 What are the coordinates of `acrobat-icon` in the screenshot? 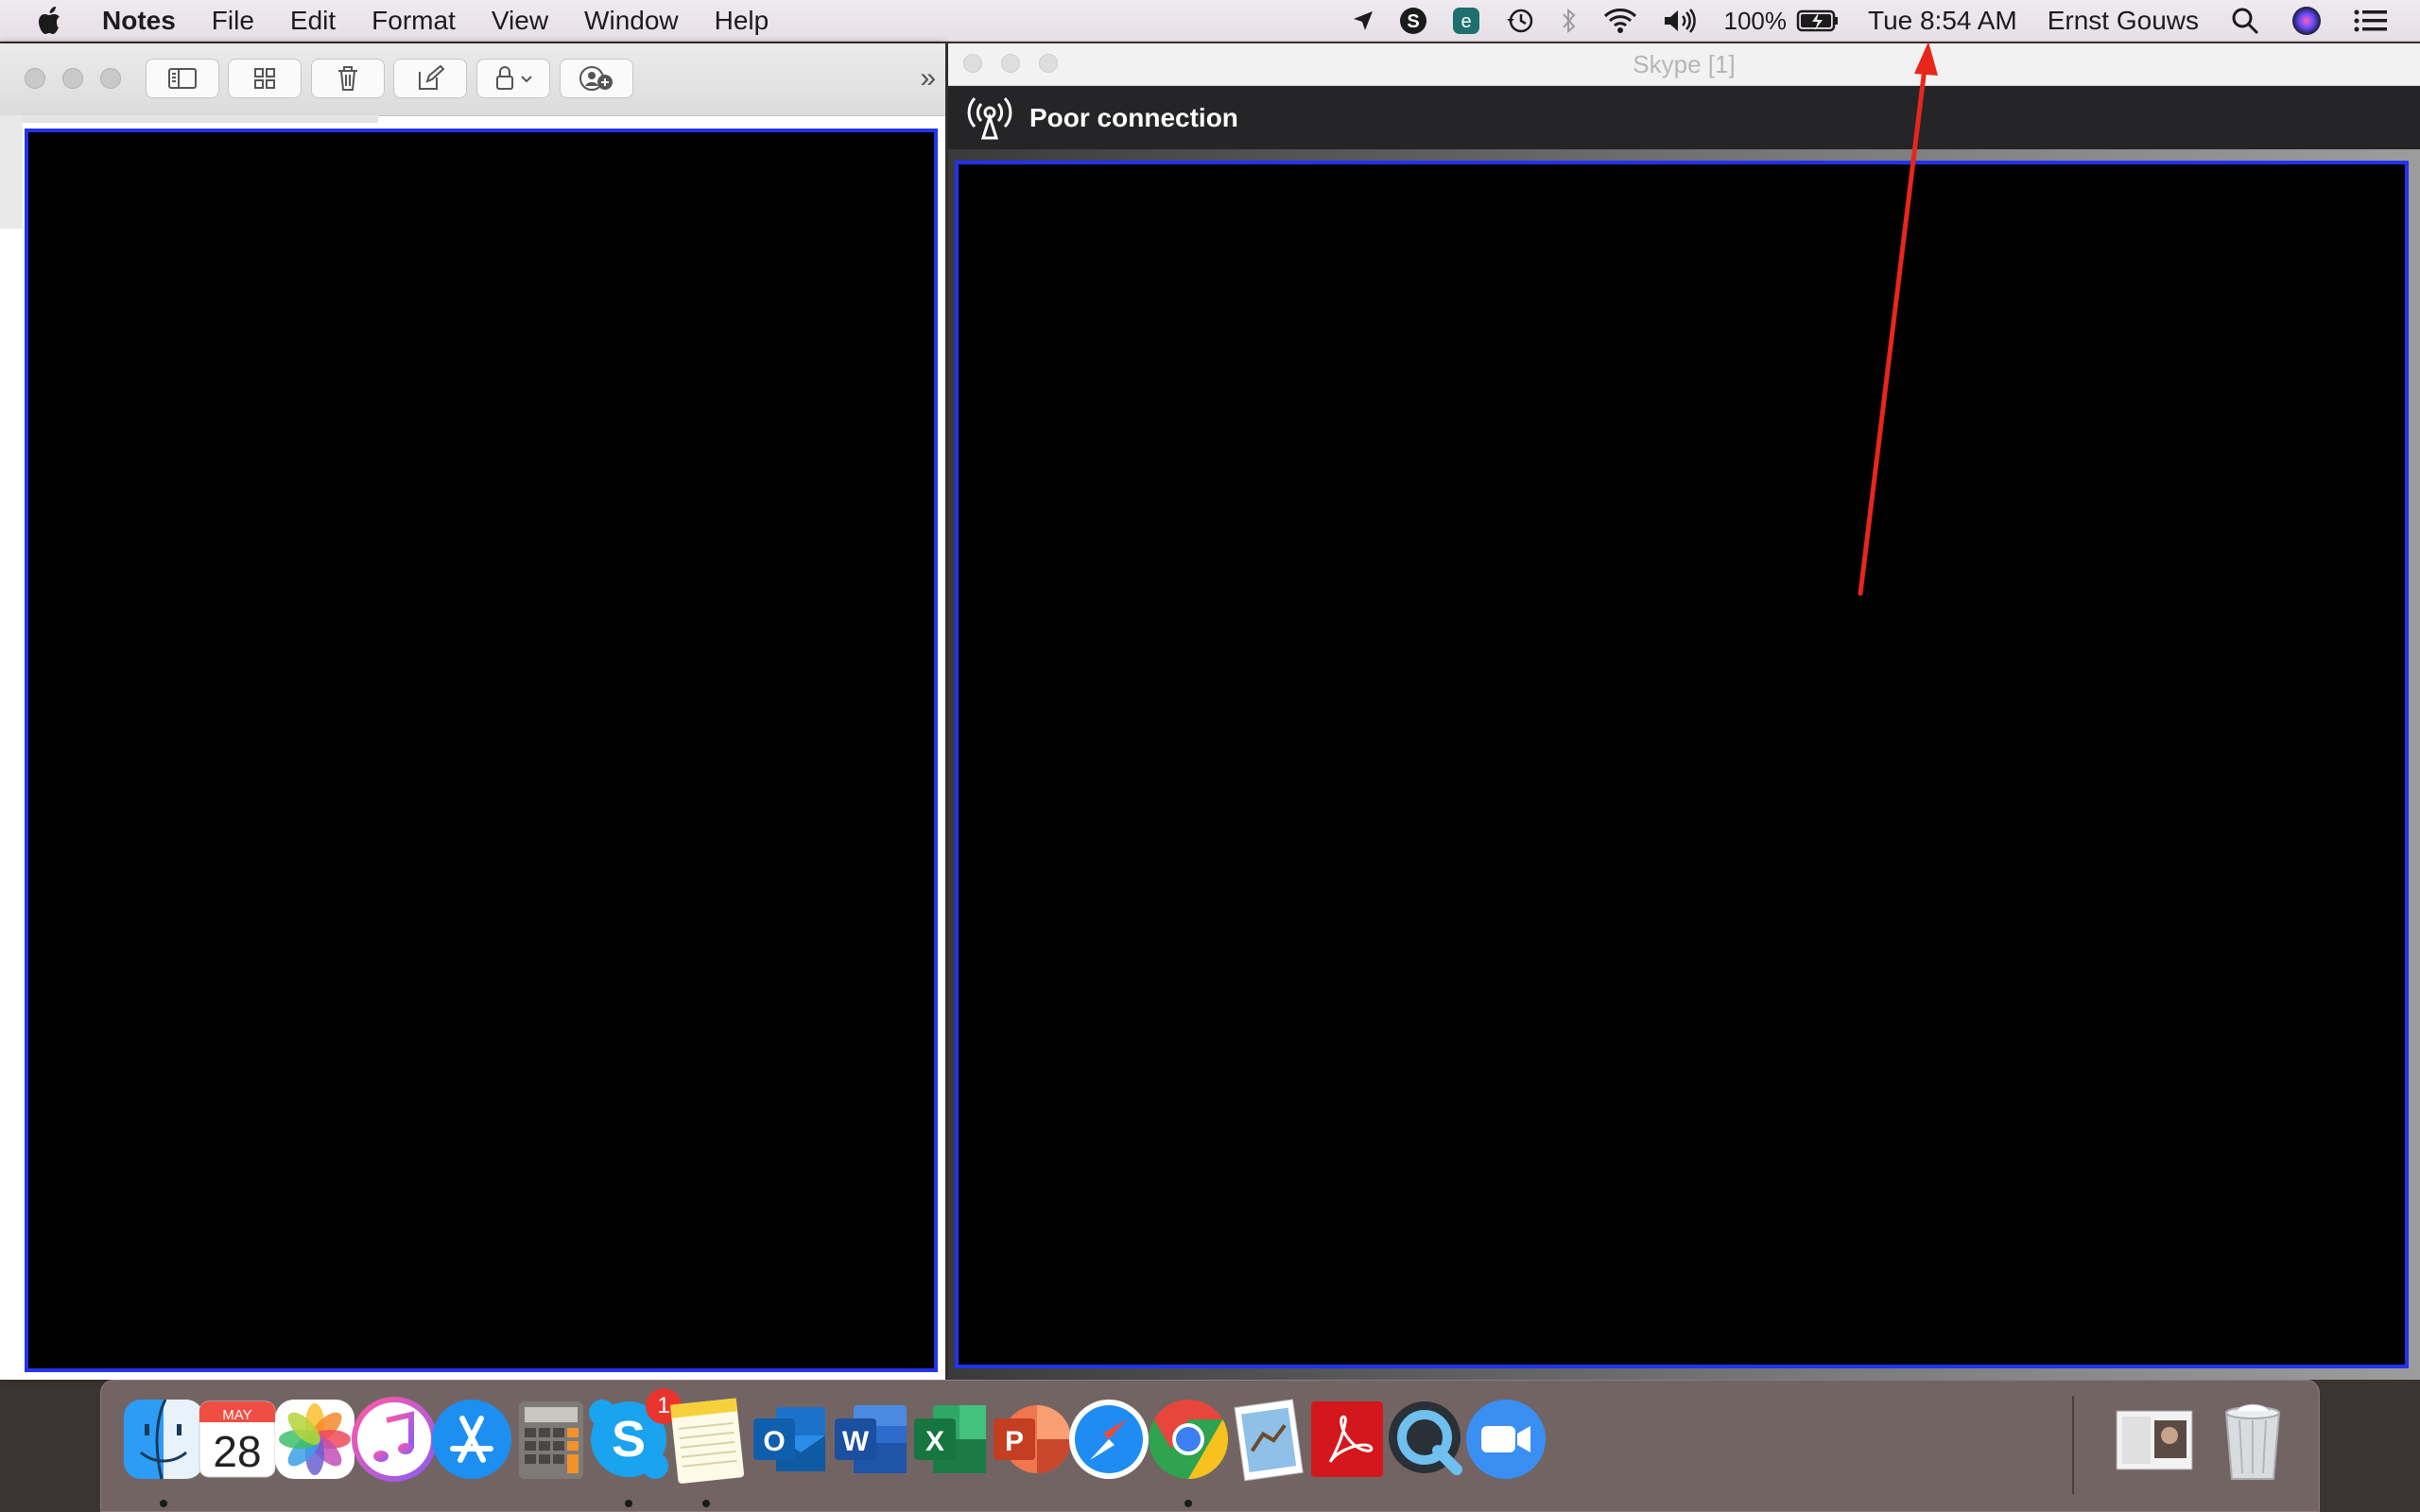 It's located at (1347, 1439).